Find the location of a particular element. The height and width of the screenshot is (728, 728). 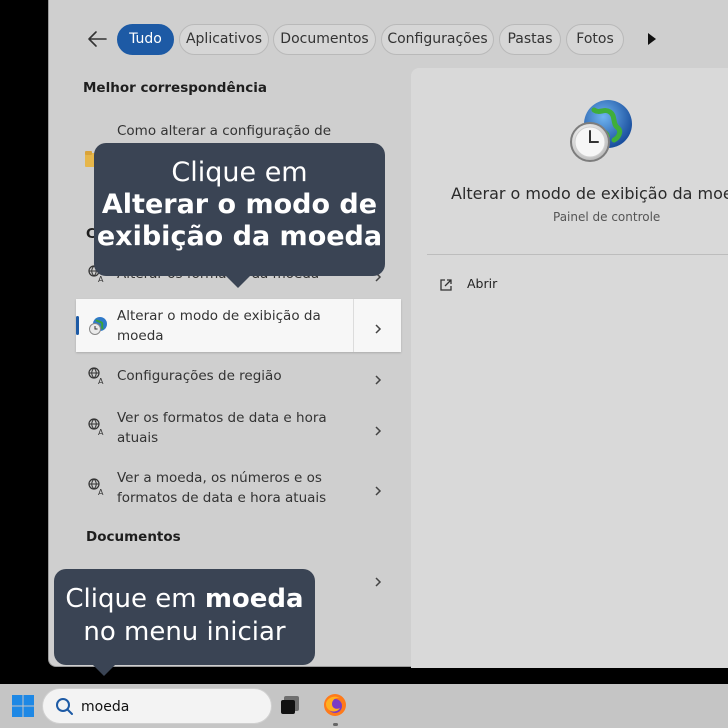

filter-chip-pastas: Pastas is located at coordinates (530, 39).